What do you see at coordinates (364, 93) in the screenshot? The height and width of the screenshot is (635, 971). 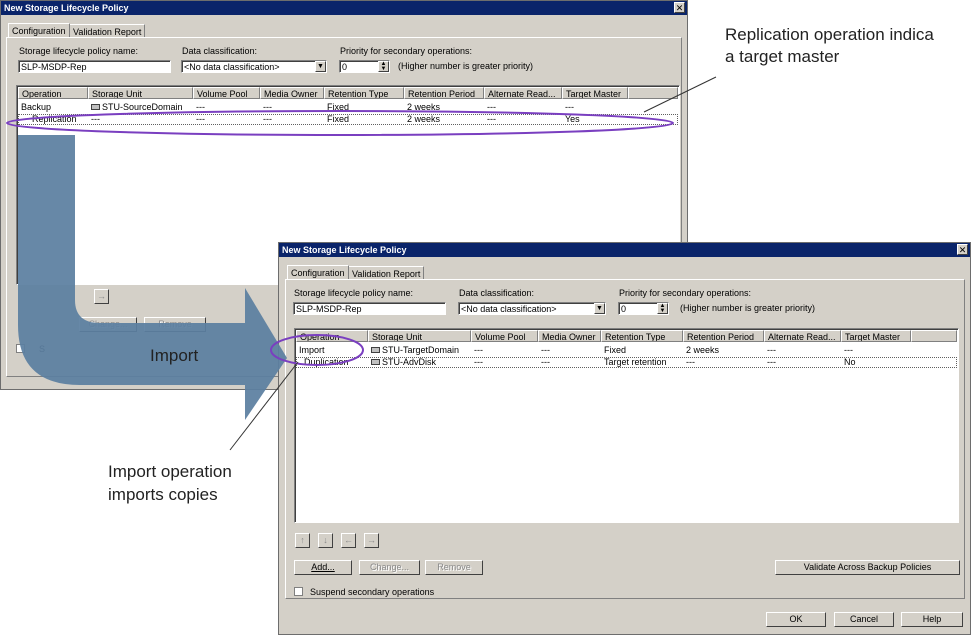 I see `back-col-retention-type: Retention Type` at bounding box center [364, 93].